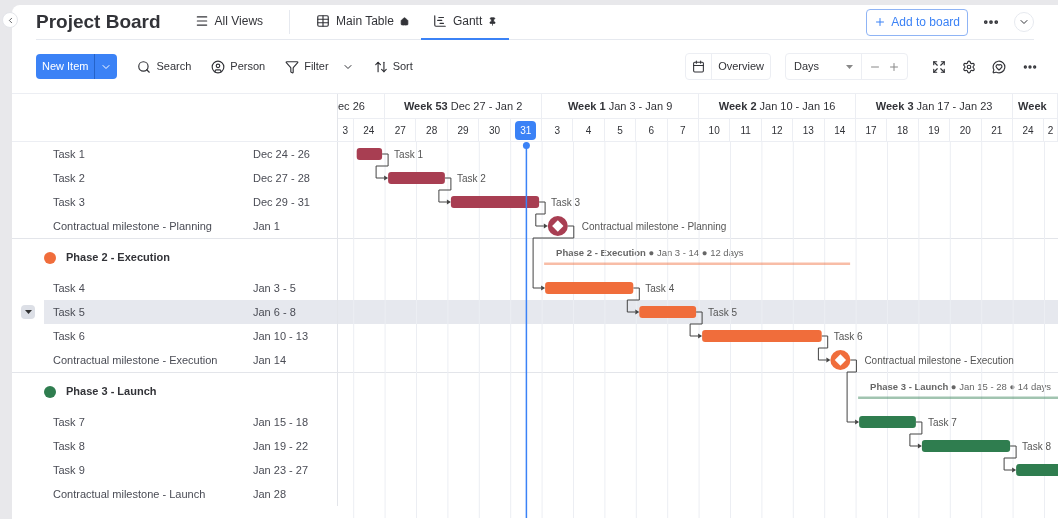 Image resolution: width=1058 pixels, height=519 pixels. I want to click on day-label: 21, so click(997, 130).